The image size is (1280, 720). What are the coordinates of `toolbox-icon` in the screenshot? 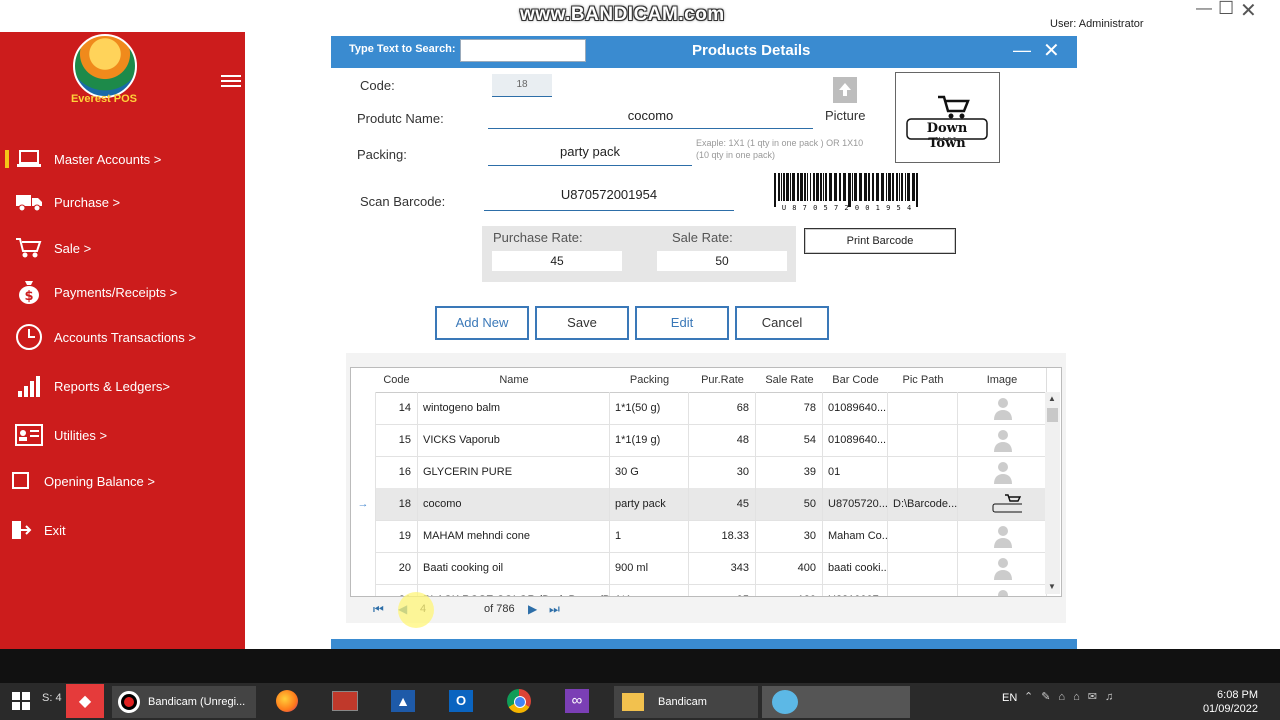 It's located at (345, 701).